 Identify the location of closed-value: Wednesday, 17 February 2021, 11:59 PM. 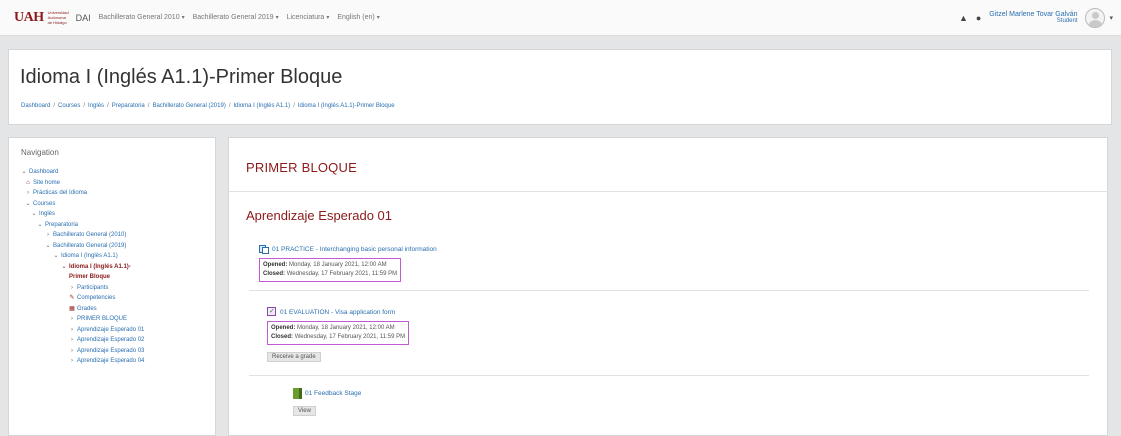
(350, 337).